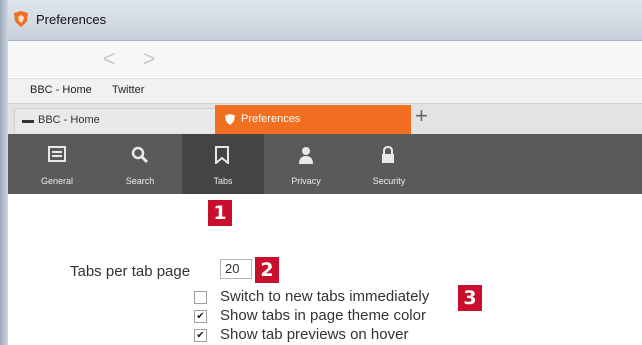 Image resolution: width=642 pixels, height=345 pixels. What do you see at coordinates (115, 120) in the screenshot?
I see `tab-bbc-home: BBC - Home` at bounding box center [115, 120].